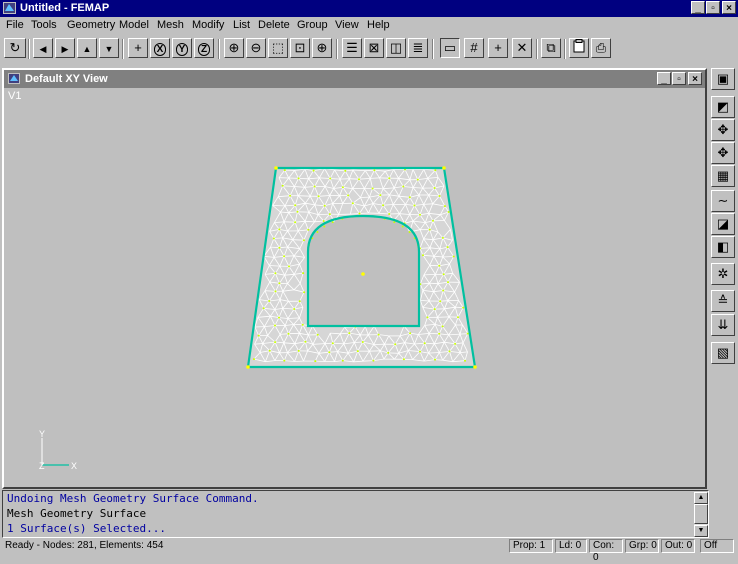 The height and width of the screenshot is (564, 738). I want to click on grid-button: #, so click(474, 48).